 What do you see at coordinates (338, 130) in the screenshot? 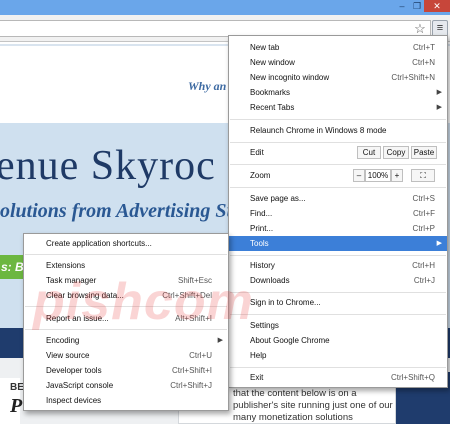
I see `menu-item-relaunch: Relaunch Chrome in Windows 8 mode` at bounding box center [338, 130].